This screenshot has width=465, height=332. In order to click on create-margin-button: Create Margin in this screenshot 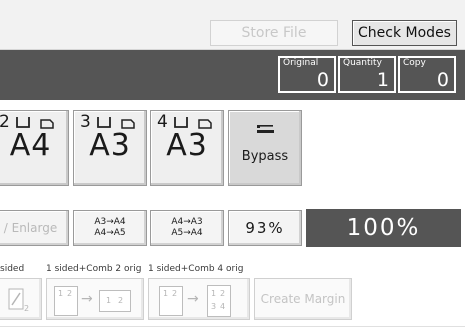, I will do `click(303, 299)`.